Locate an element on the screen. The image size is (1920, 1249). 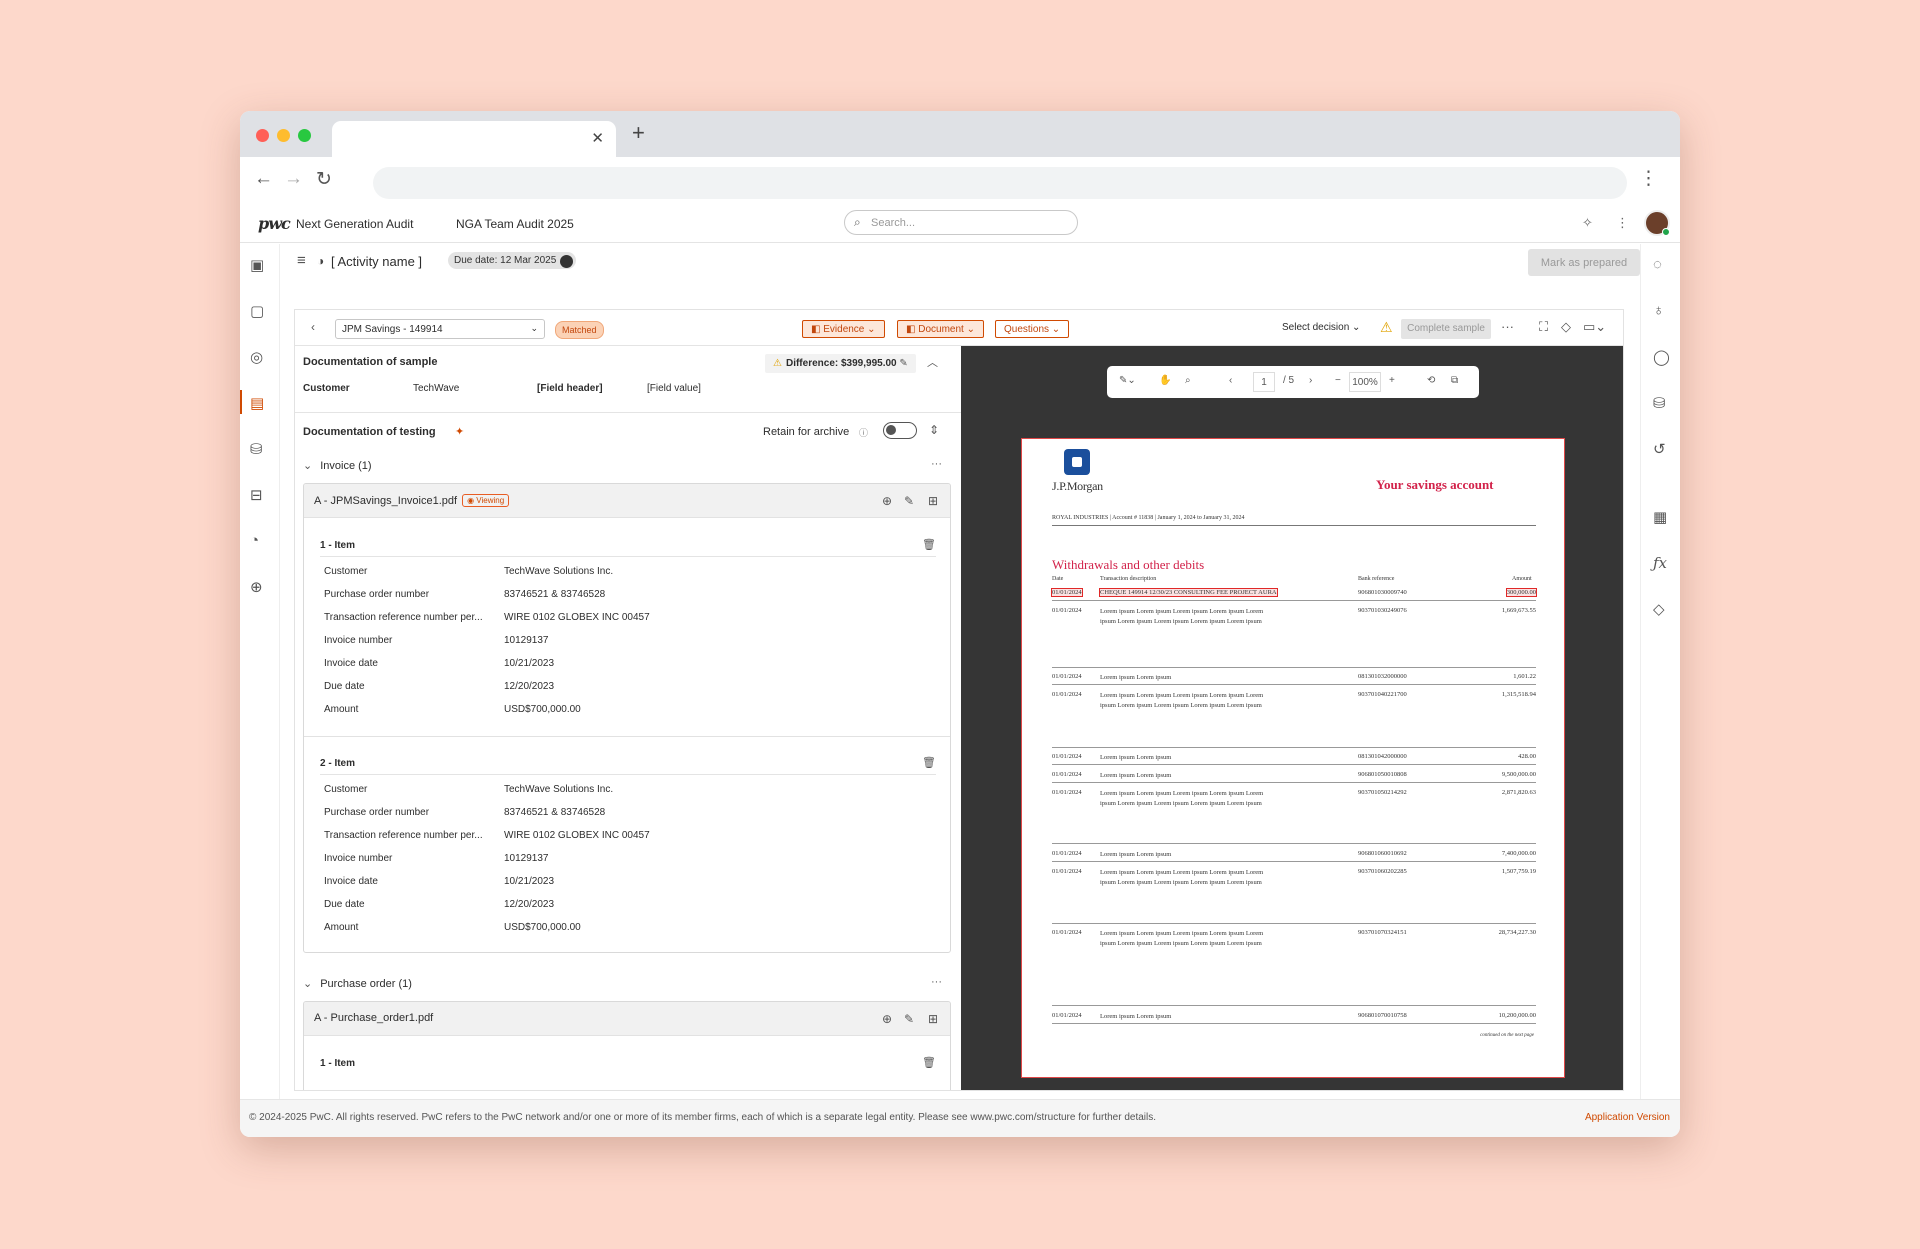
calendar-check-icon: ▣ is located at coordinates (257, 265).